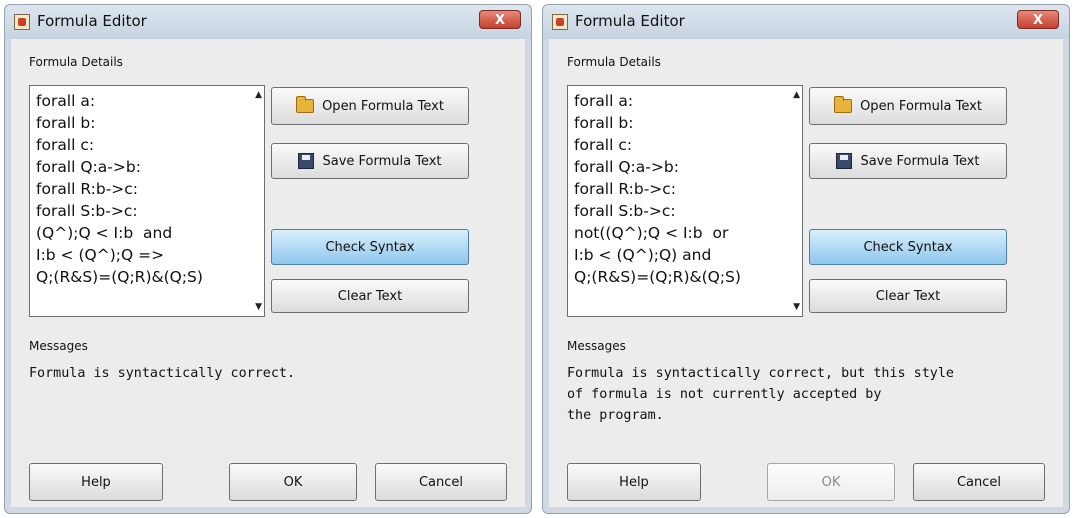 The height and width of the screenshot is (518, 1076). I want to click on message-line: of formula is not currently accepted by, so click(724, 394).